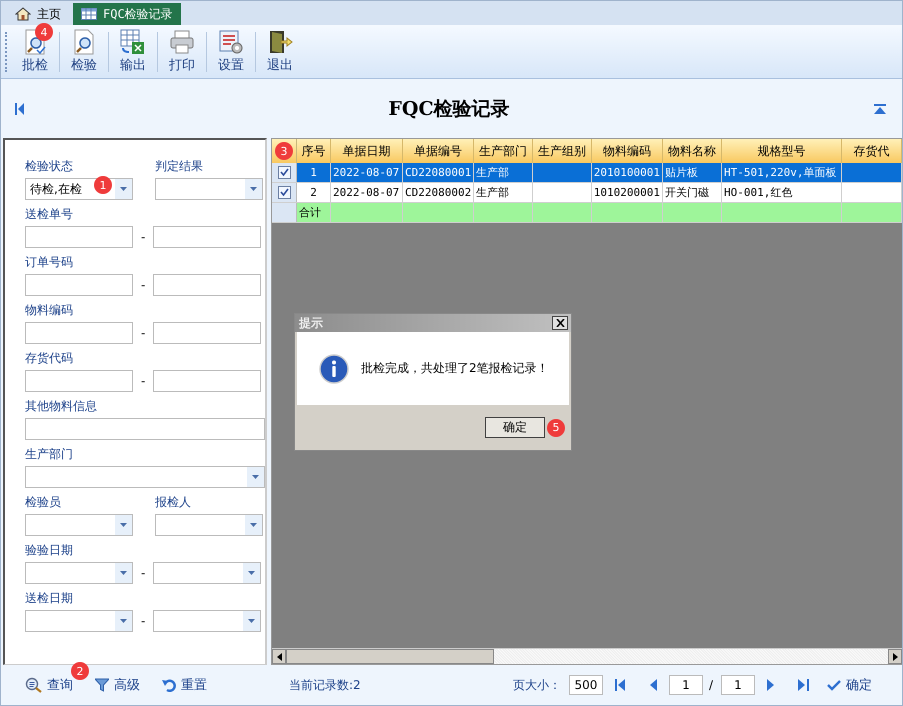  What do you see at coordinates (770, 685) in the screenshot?
I see `next-page-icon` at bounding box center [770, 685].